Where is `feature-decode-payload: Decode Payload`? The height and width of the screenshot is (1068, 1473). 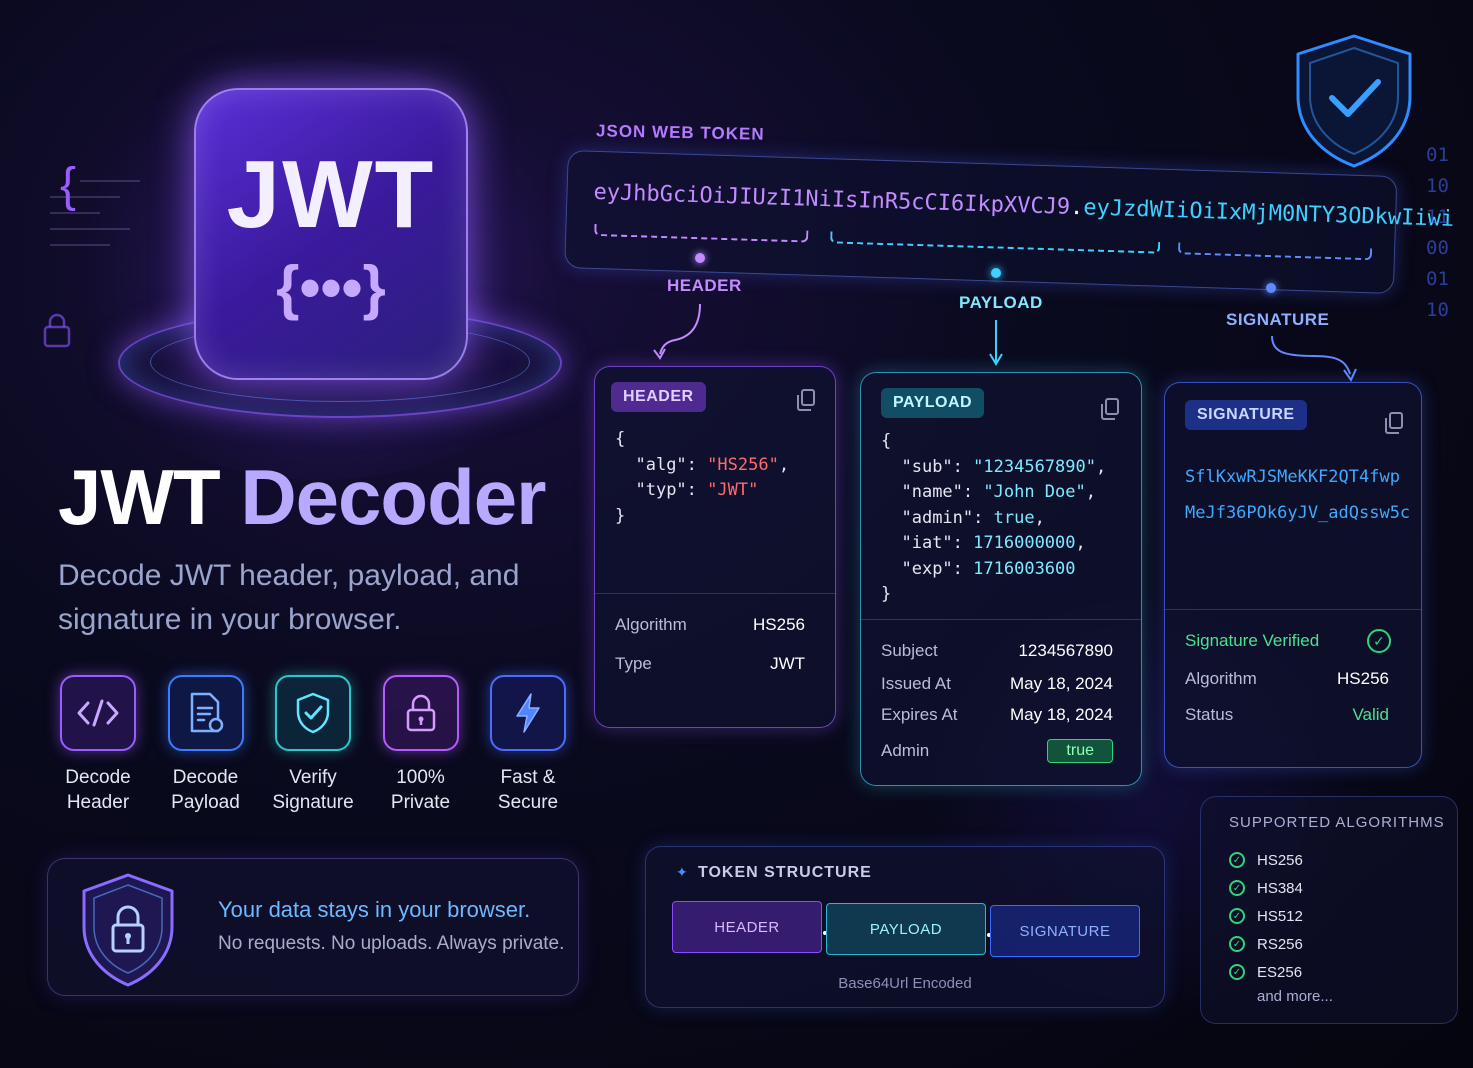
feature-decode-payload: Decode Payload is located at coordinates (206, 745).